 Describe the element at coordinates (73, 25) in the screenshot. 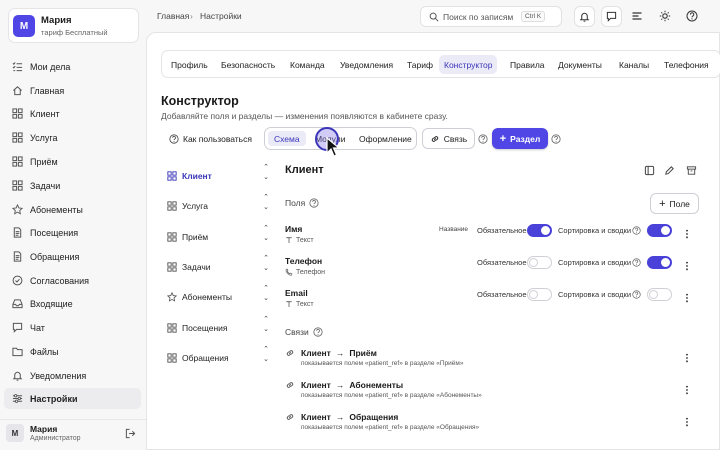

I see `workspace-card: М Мария тариф Бесплатный` at that location.